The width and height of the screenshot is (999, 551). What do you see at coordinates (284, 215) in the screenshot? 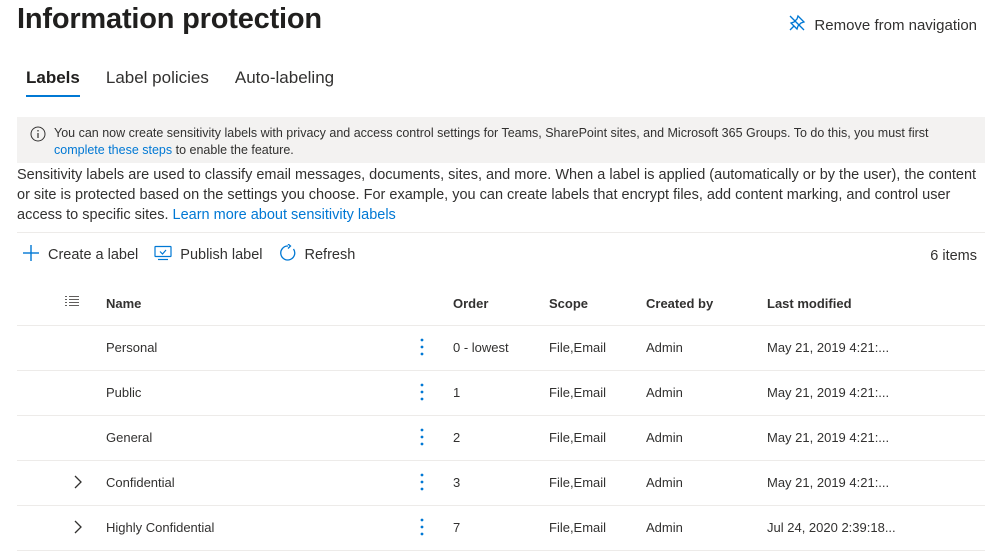
I see `learn-more-link: Learn more about sensitivity labels` at bounding box center [284, 215].